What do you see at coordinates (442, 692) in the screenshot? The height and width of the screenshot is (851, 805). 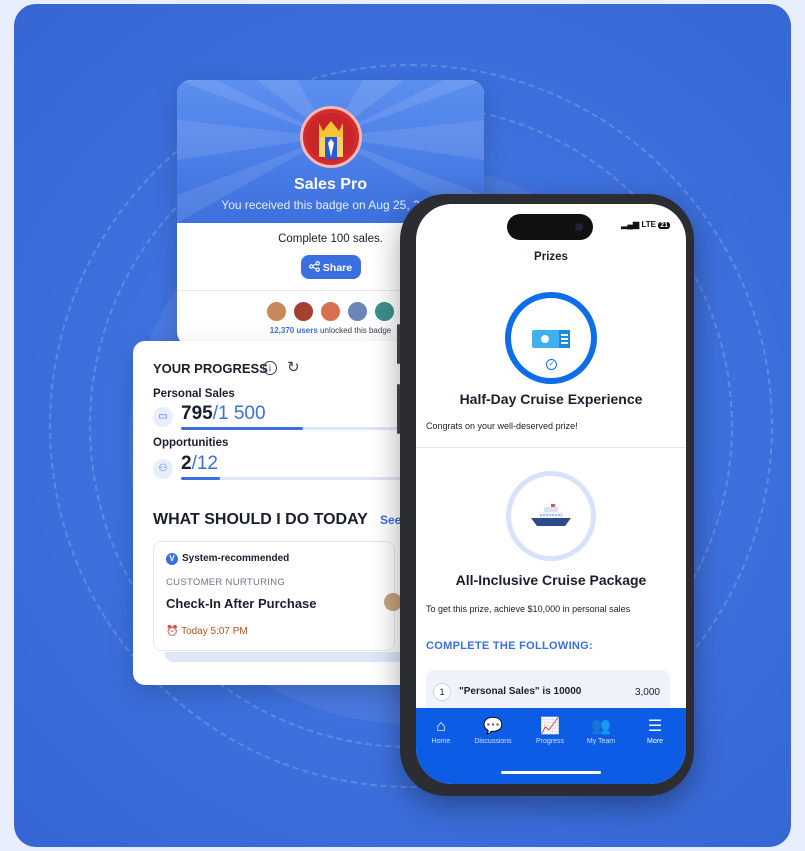 I see `task-number: 1` at bounding box center [442, 692].